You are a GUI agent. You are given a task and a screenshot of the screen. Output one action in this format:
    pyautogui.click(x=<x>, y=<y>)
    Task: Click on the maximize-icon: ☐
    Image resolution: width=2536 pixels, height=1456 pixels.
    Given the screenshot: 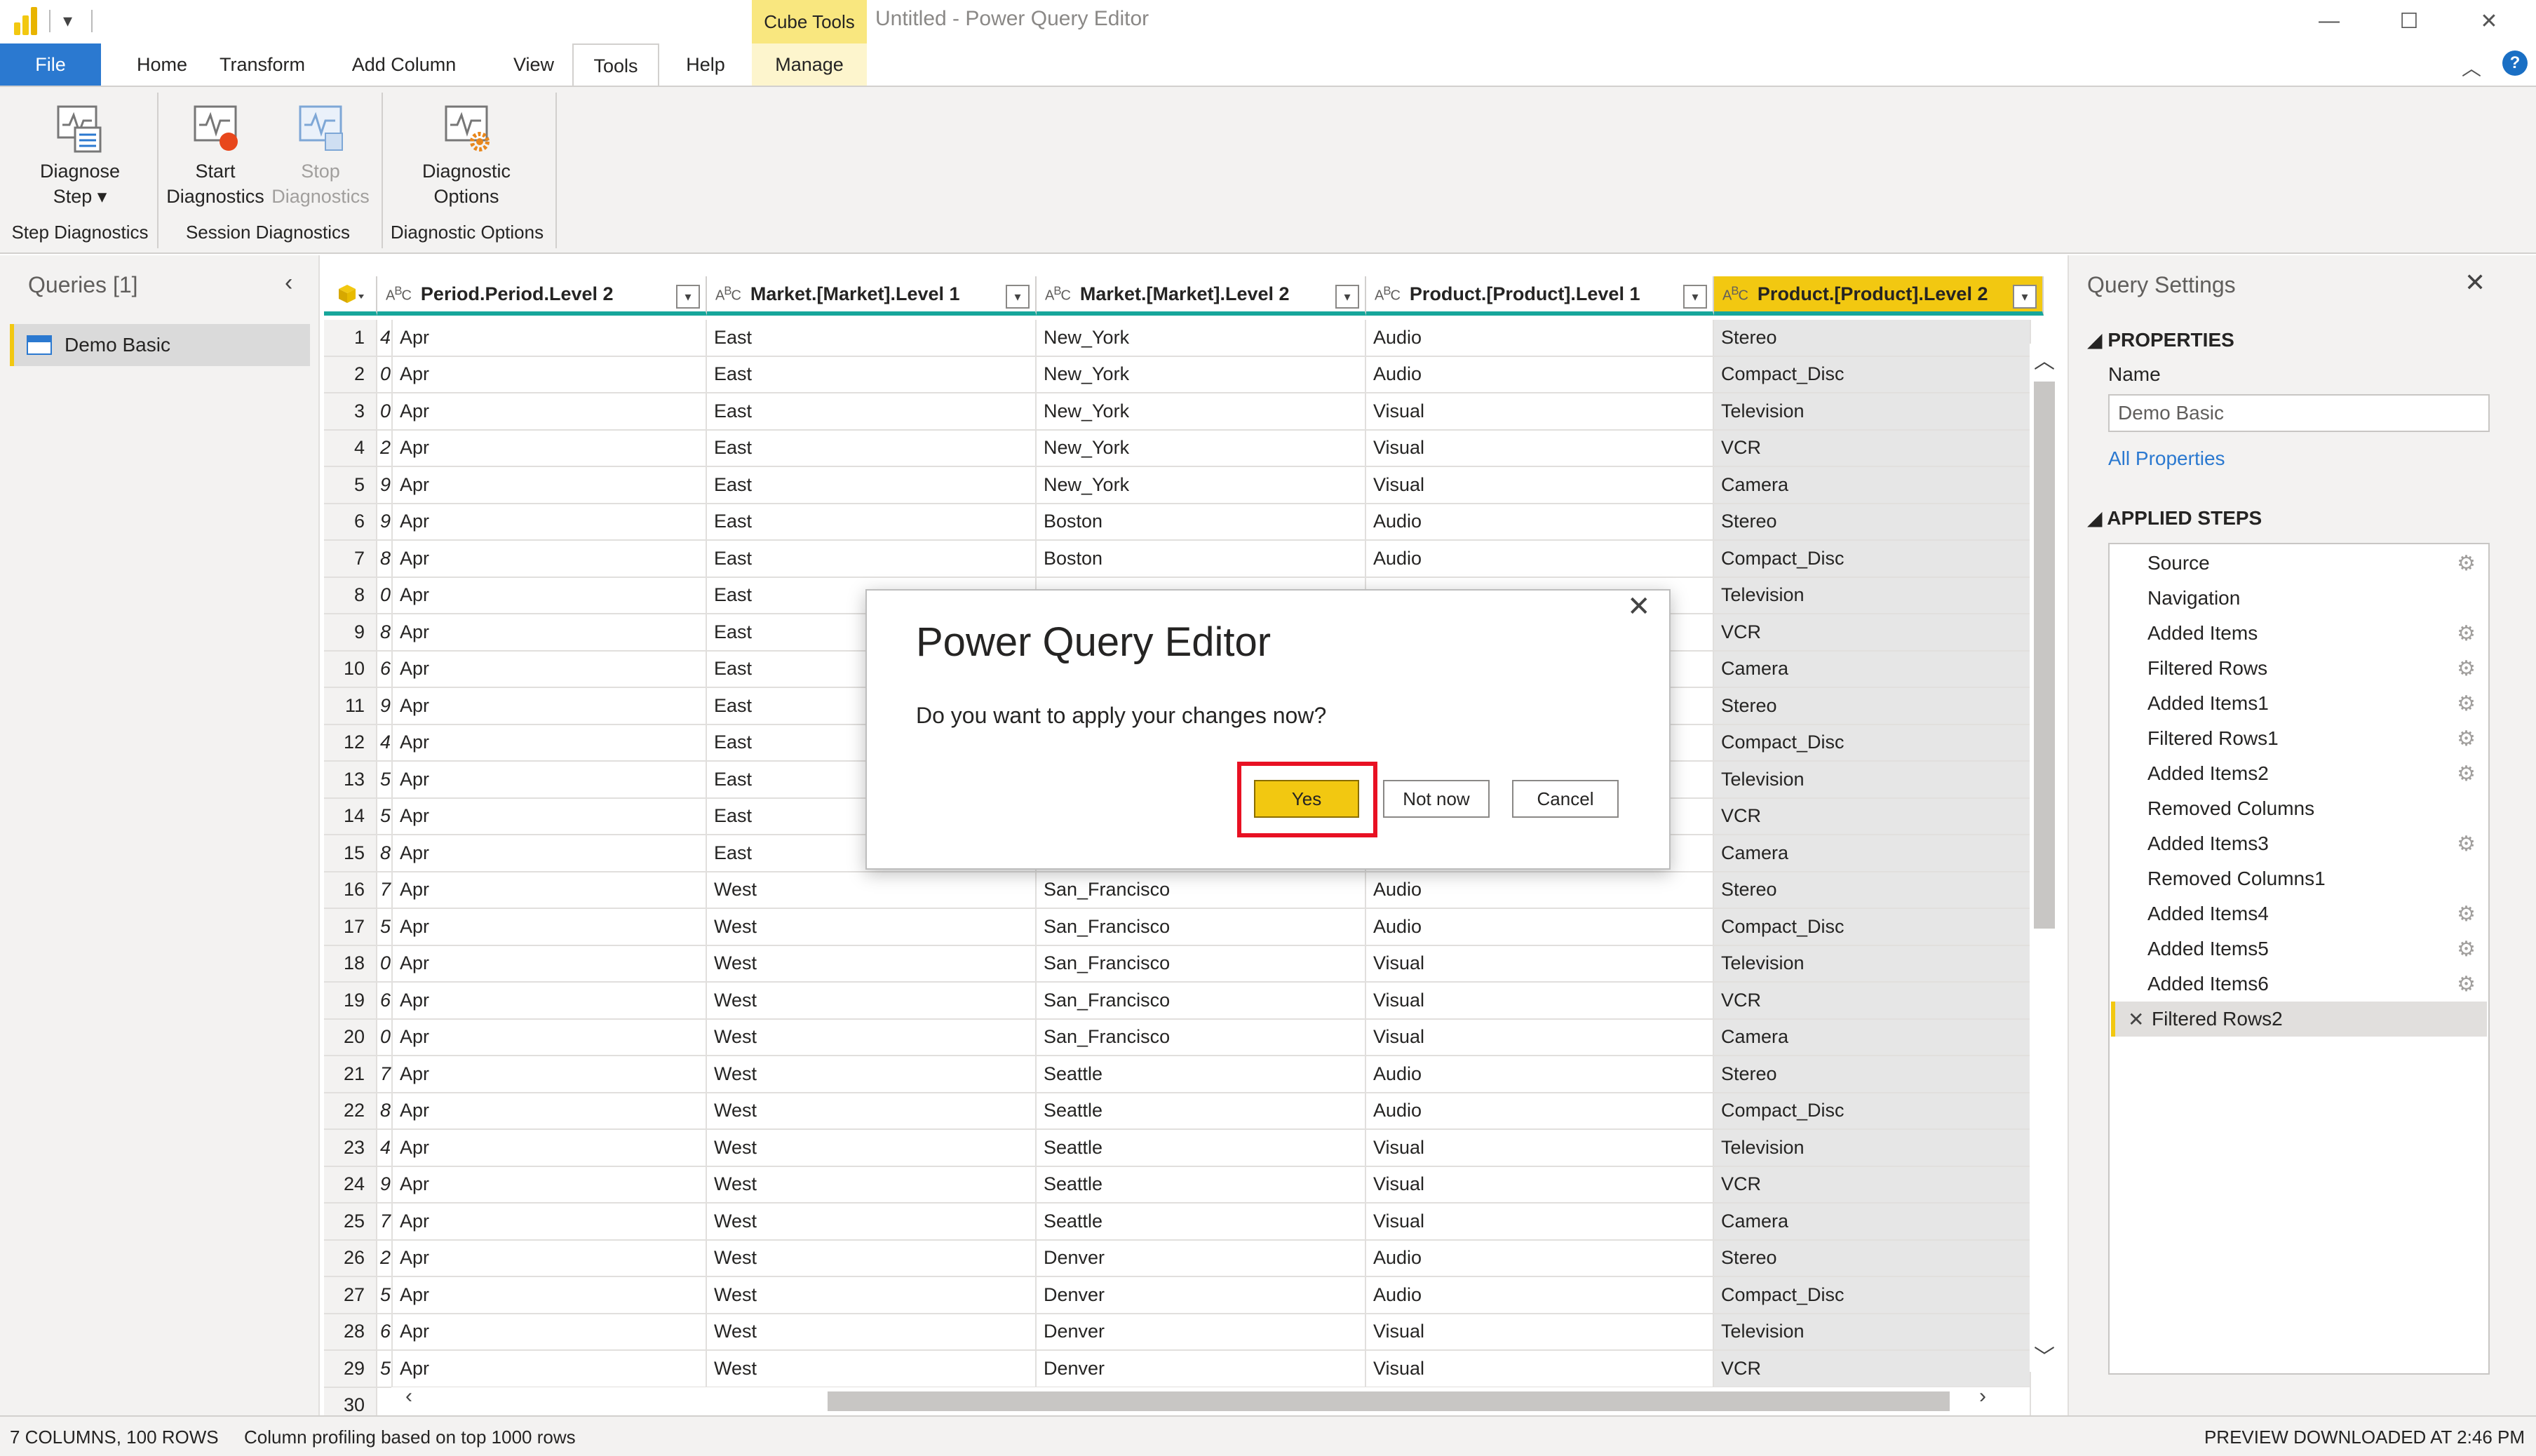 What is the action you would take?
    pyautogui.click(x=2409, y=21)
    